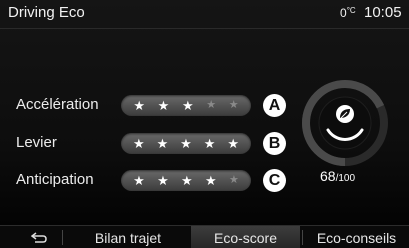  Describe the element at coordinates (36, 142) in the screenshot. I see `levier-label: Levier` at that location.